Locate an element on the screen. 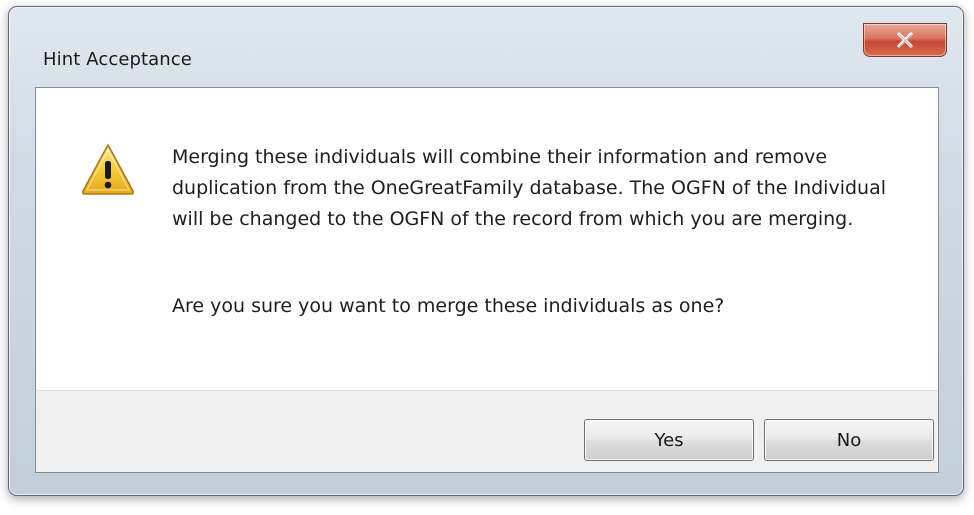 This screenshot has height=515, width=974. yes-button: Yes is located at coordinates (669, 440).